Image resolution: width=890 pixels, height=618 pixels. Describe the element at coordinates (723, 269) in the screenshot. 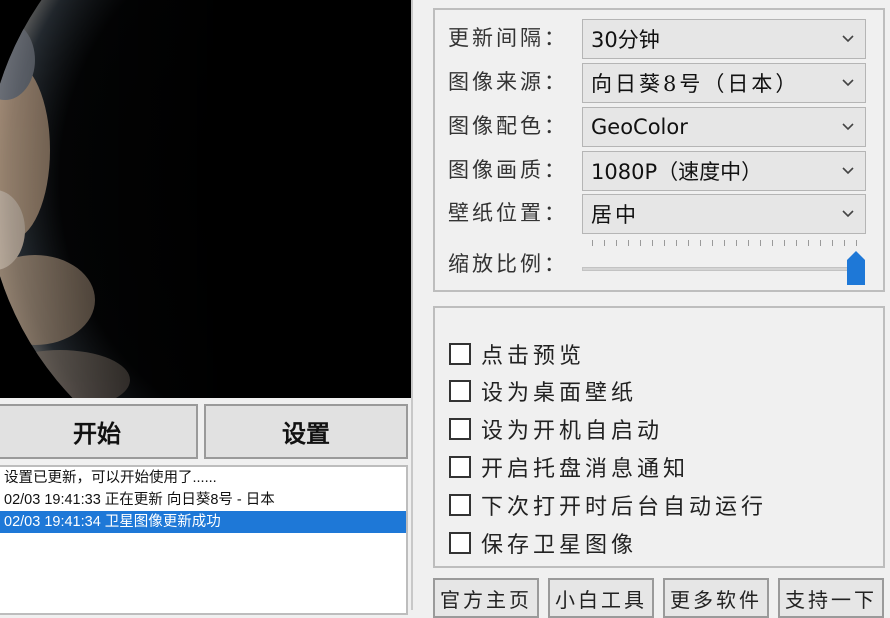

I see `zoom-slider-track` at that location.